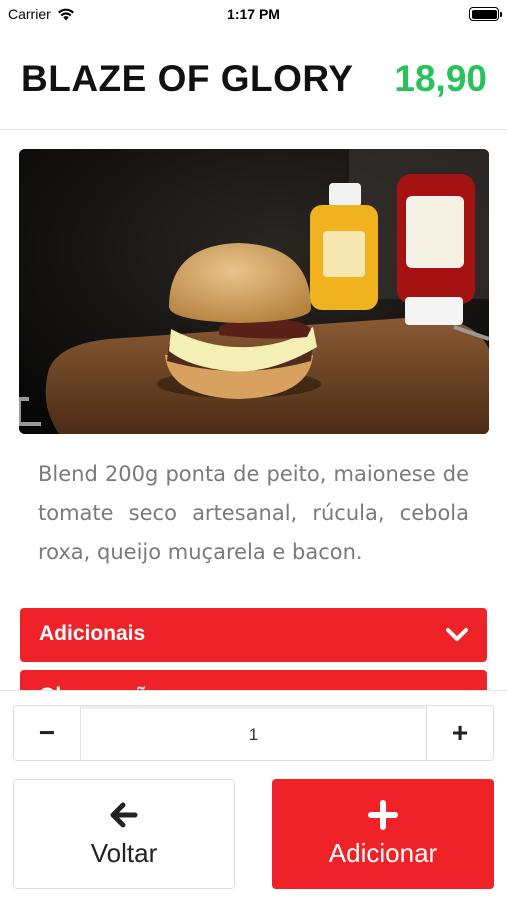 This screenshot has width=507, height=900. Describe the element at coordinates (124, 834) in the screenshot. I see `back-button: Voltar` at that location.